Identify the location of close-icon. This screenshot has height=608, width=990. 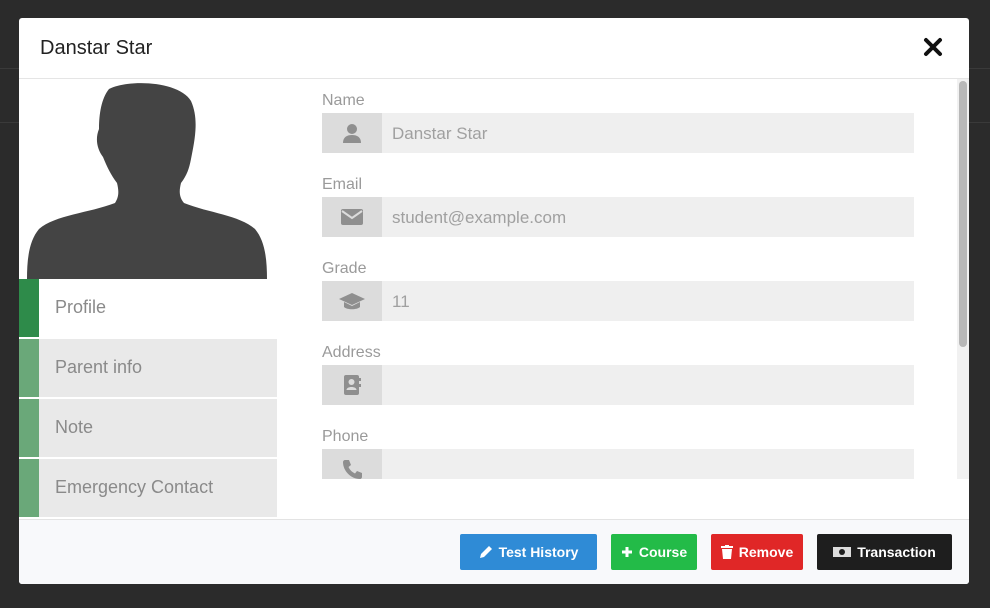
(933, 47).